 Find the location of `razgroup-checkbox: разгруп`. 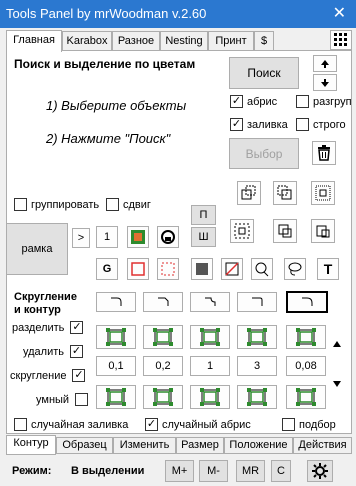

razgroup-checkbox: разгруп is located at coordinates (324, 101).